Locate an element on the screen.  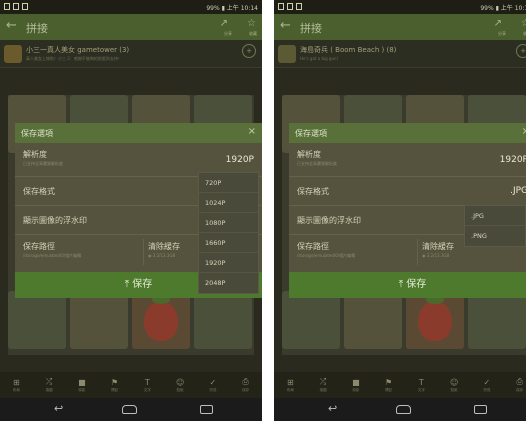
save-button: ⤒ 保存 is located at coordinates (407, 285).